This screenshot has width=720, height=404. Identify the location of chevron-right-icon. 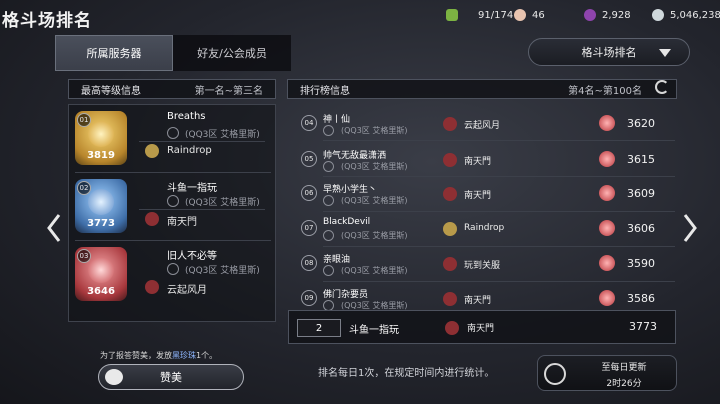
(690, 228).